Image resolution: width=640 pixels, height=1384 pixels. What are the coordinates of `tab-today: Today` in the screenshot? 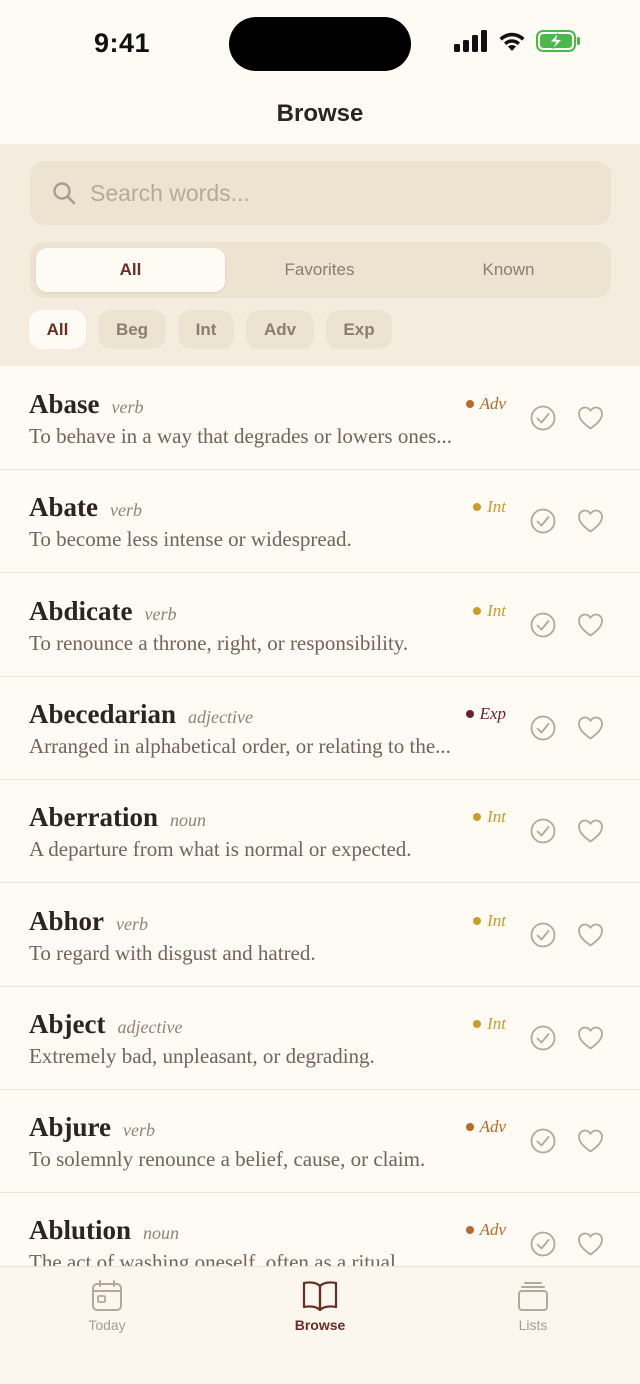 It's located at (107, 1306).